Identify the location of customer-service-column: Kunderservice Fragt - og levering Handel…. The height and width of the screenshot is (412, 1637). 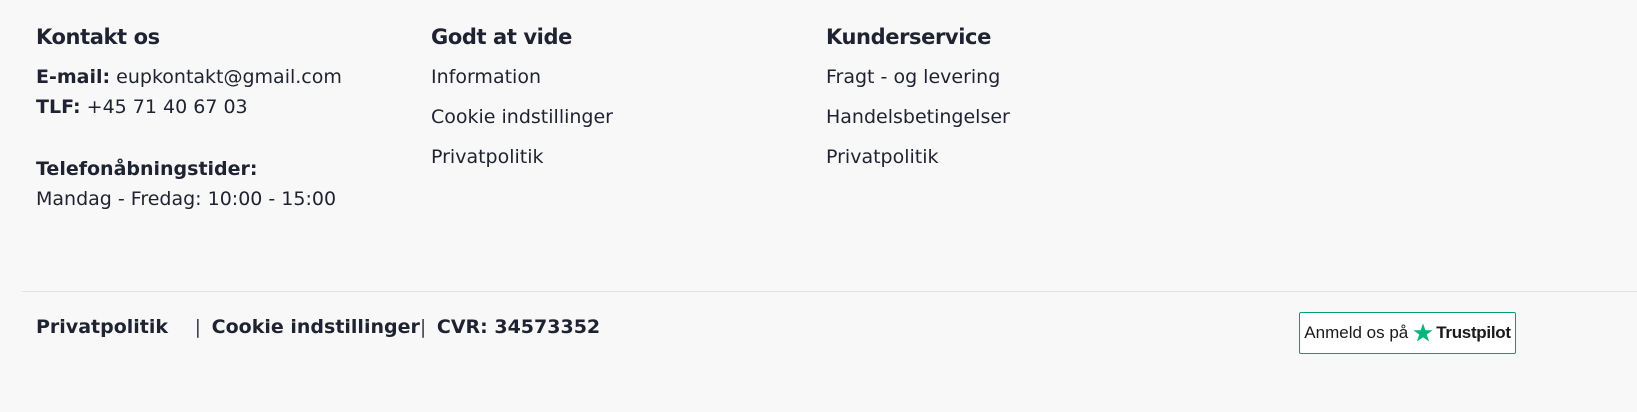
(918, 102).